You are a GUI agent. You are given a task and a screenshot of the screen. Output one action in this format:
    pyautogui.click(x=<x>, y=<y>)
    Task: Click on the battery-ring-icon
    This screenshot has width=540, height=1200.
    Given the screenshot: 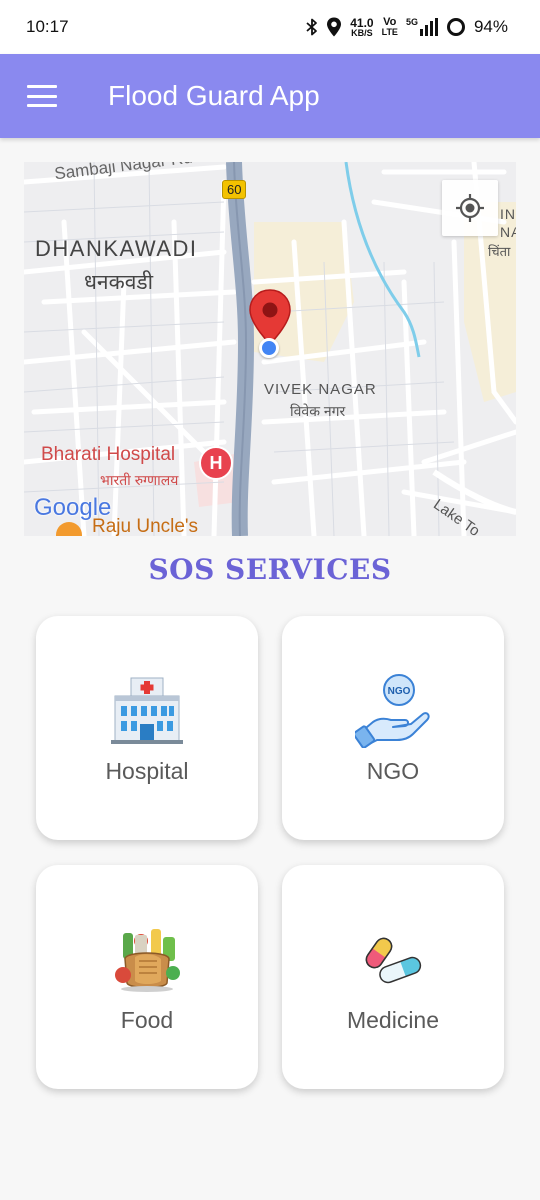 What is the action you would take?
    pyautogui.click(x=455, y=27)
    